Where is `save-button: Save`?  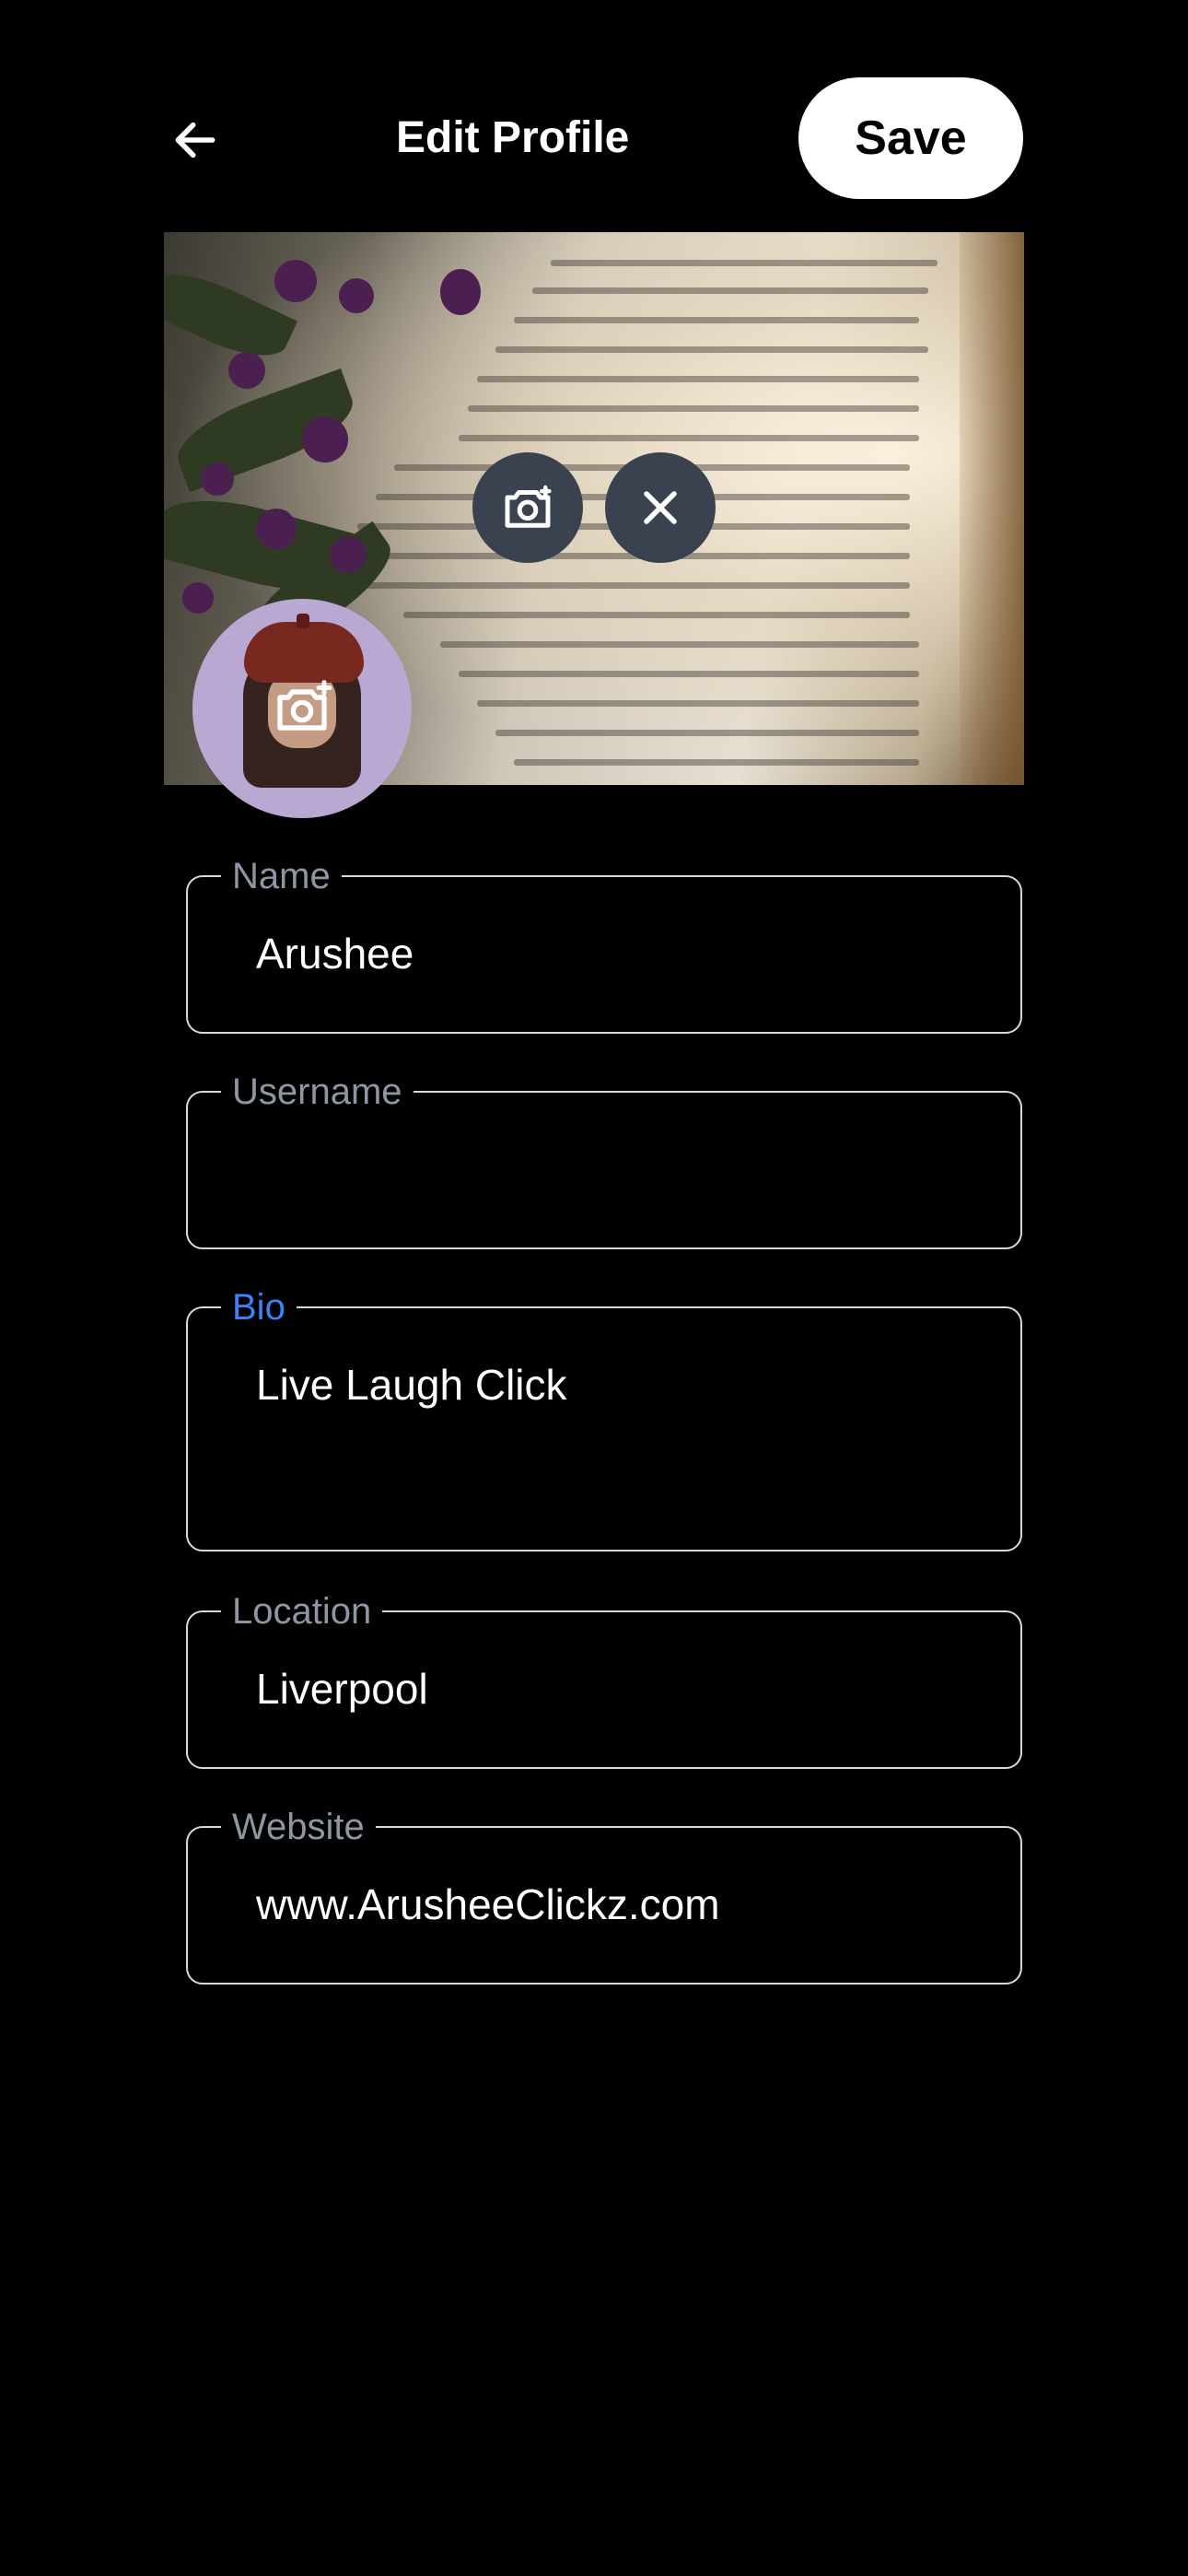 save-button: Save is located at coordinates (910, 138).